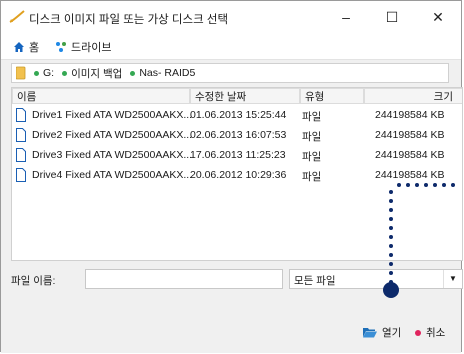 The image size is (464, 354). I want to click on file-list-header: 이름 수정한 날짜 유형 크기 ^, so click(237, 96).